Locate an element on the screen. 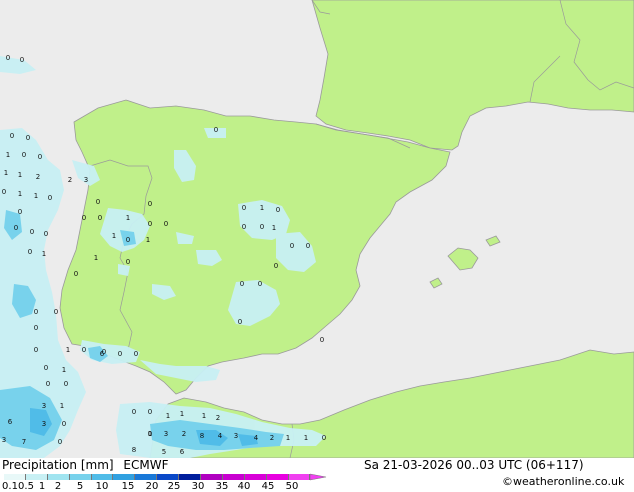 The width and height of the screenshot is (634, 492). precip-value-label: 4 is located at coordinates (220, 436).